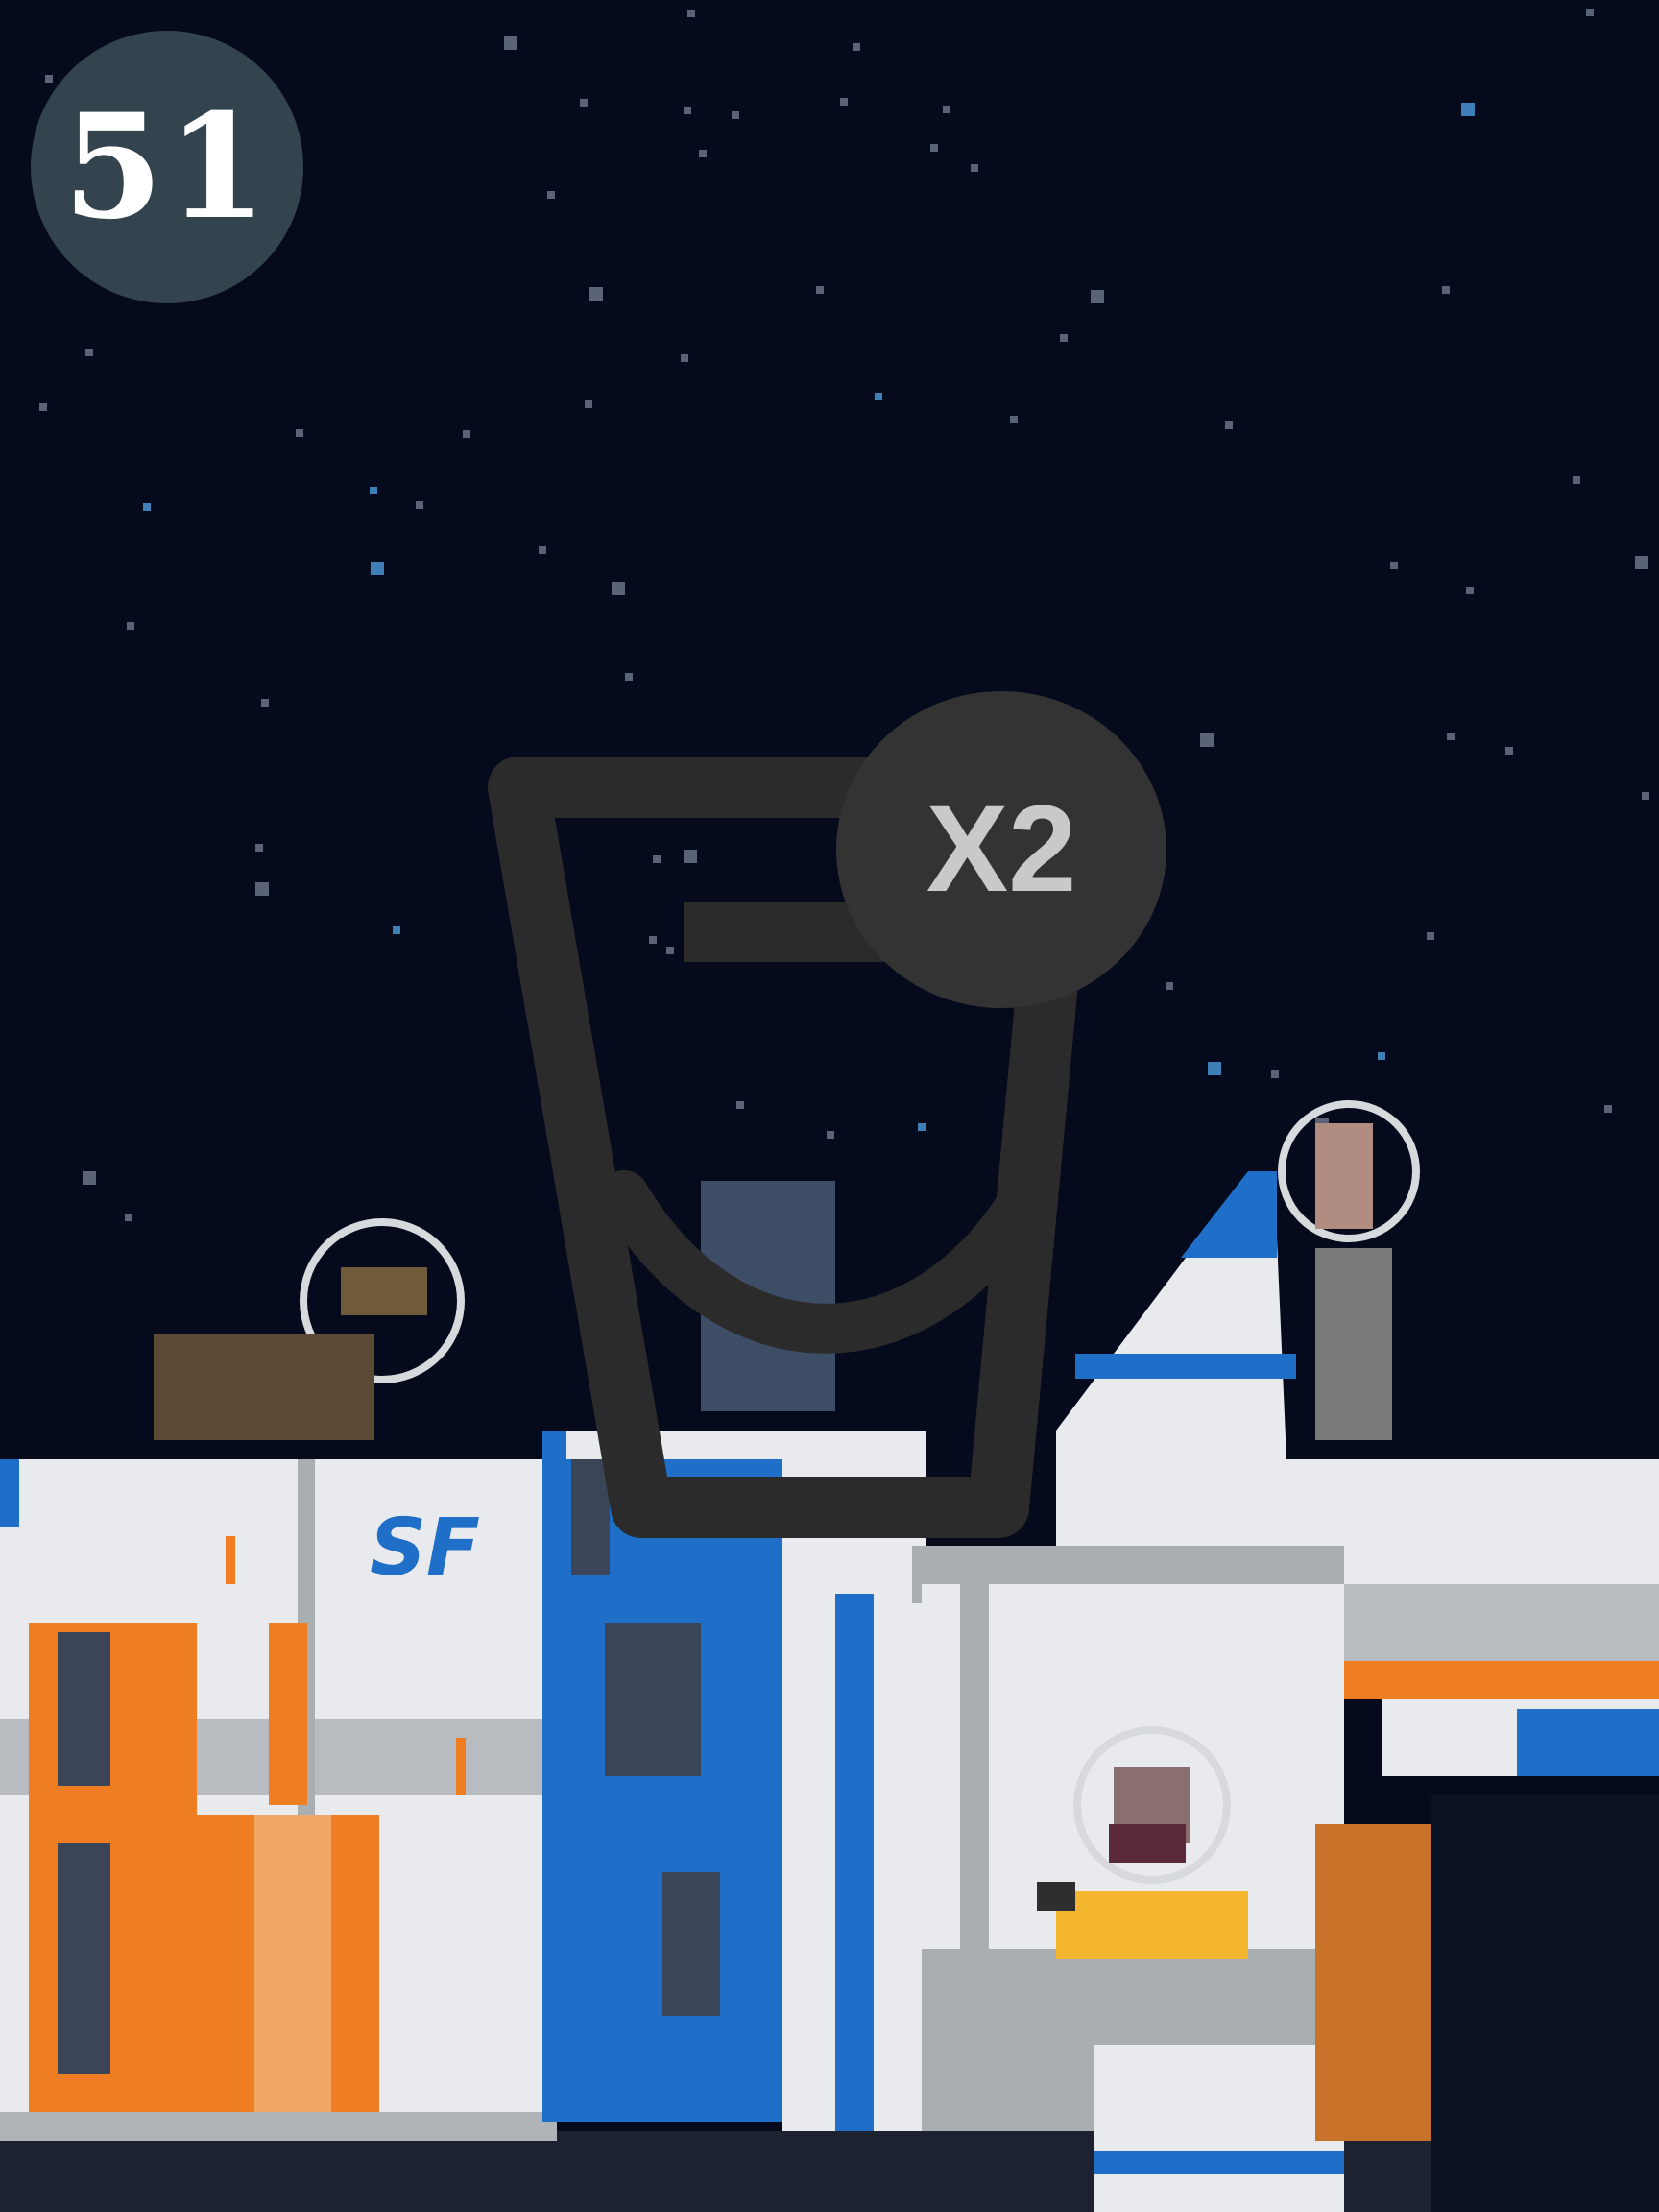 The width and height of the screenshot is (1659, 2212). I want to click on score-badge: 51, so click(167, 167).